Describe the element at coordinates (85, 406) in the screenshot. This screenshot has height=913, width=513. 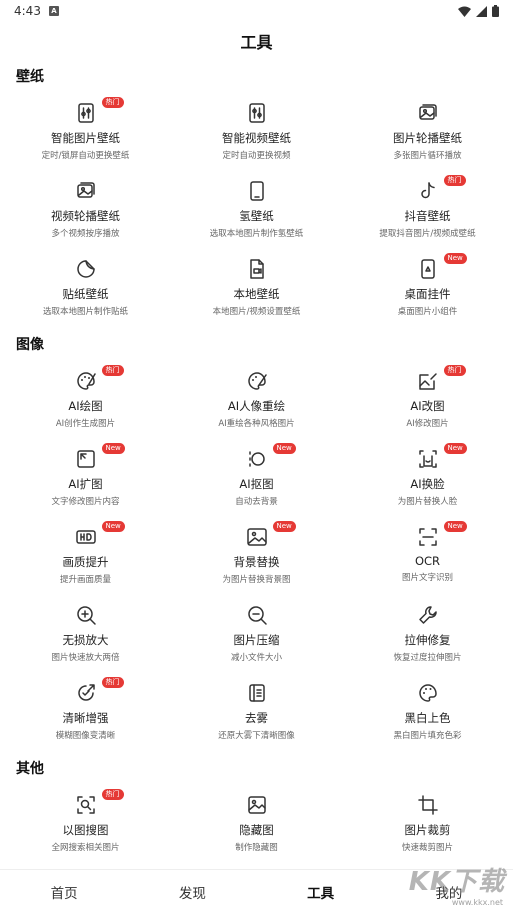
I see `tool-name: AI绘图` at that location.